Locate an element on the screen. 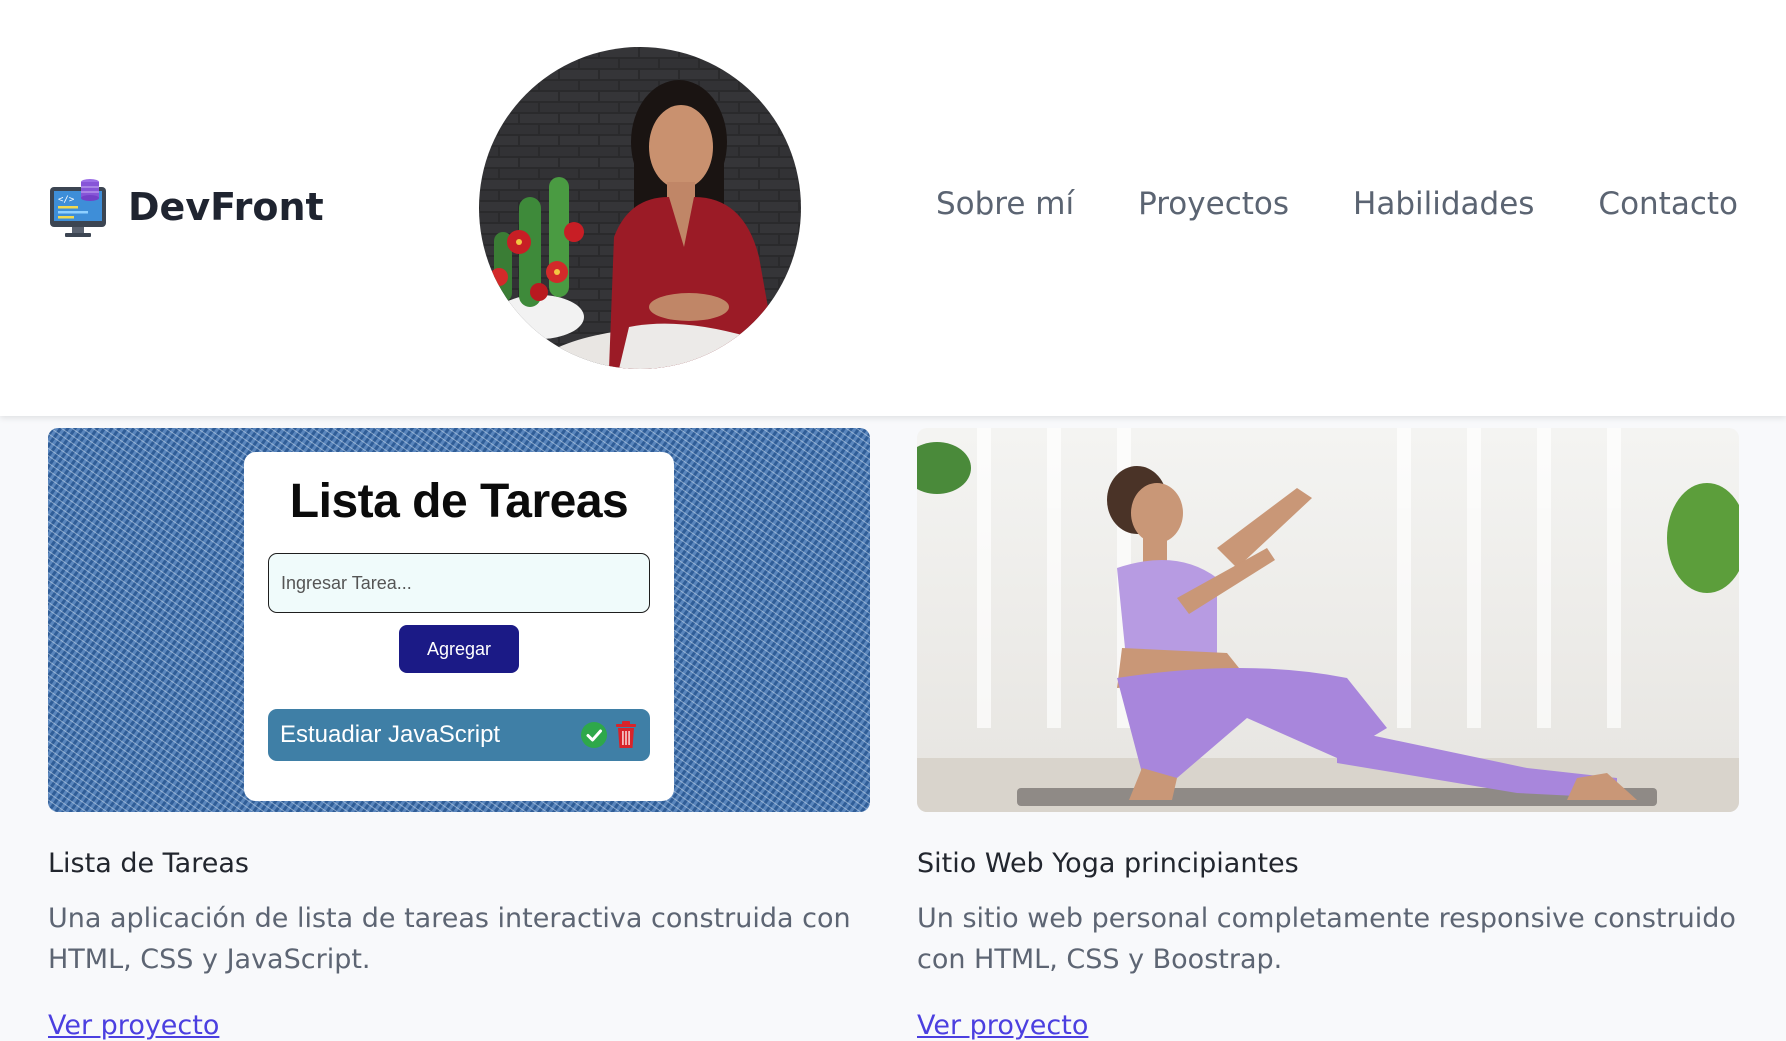  todo-task-input is located at coordinates (459, 583).